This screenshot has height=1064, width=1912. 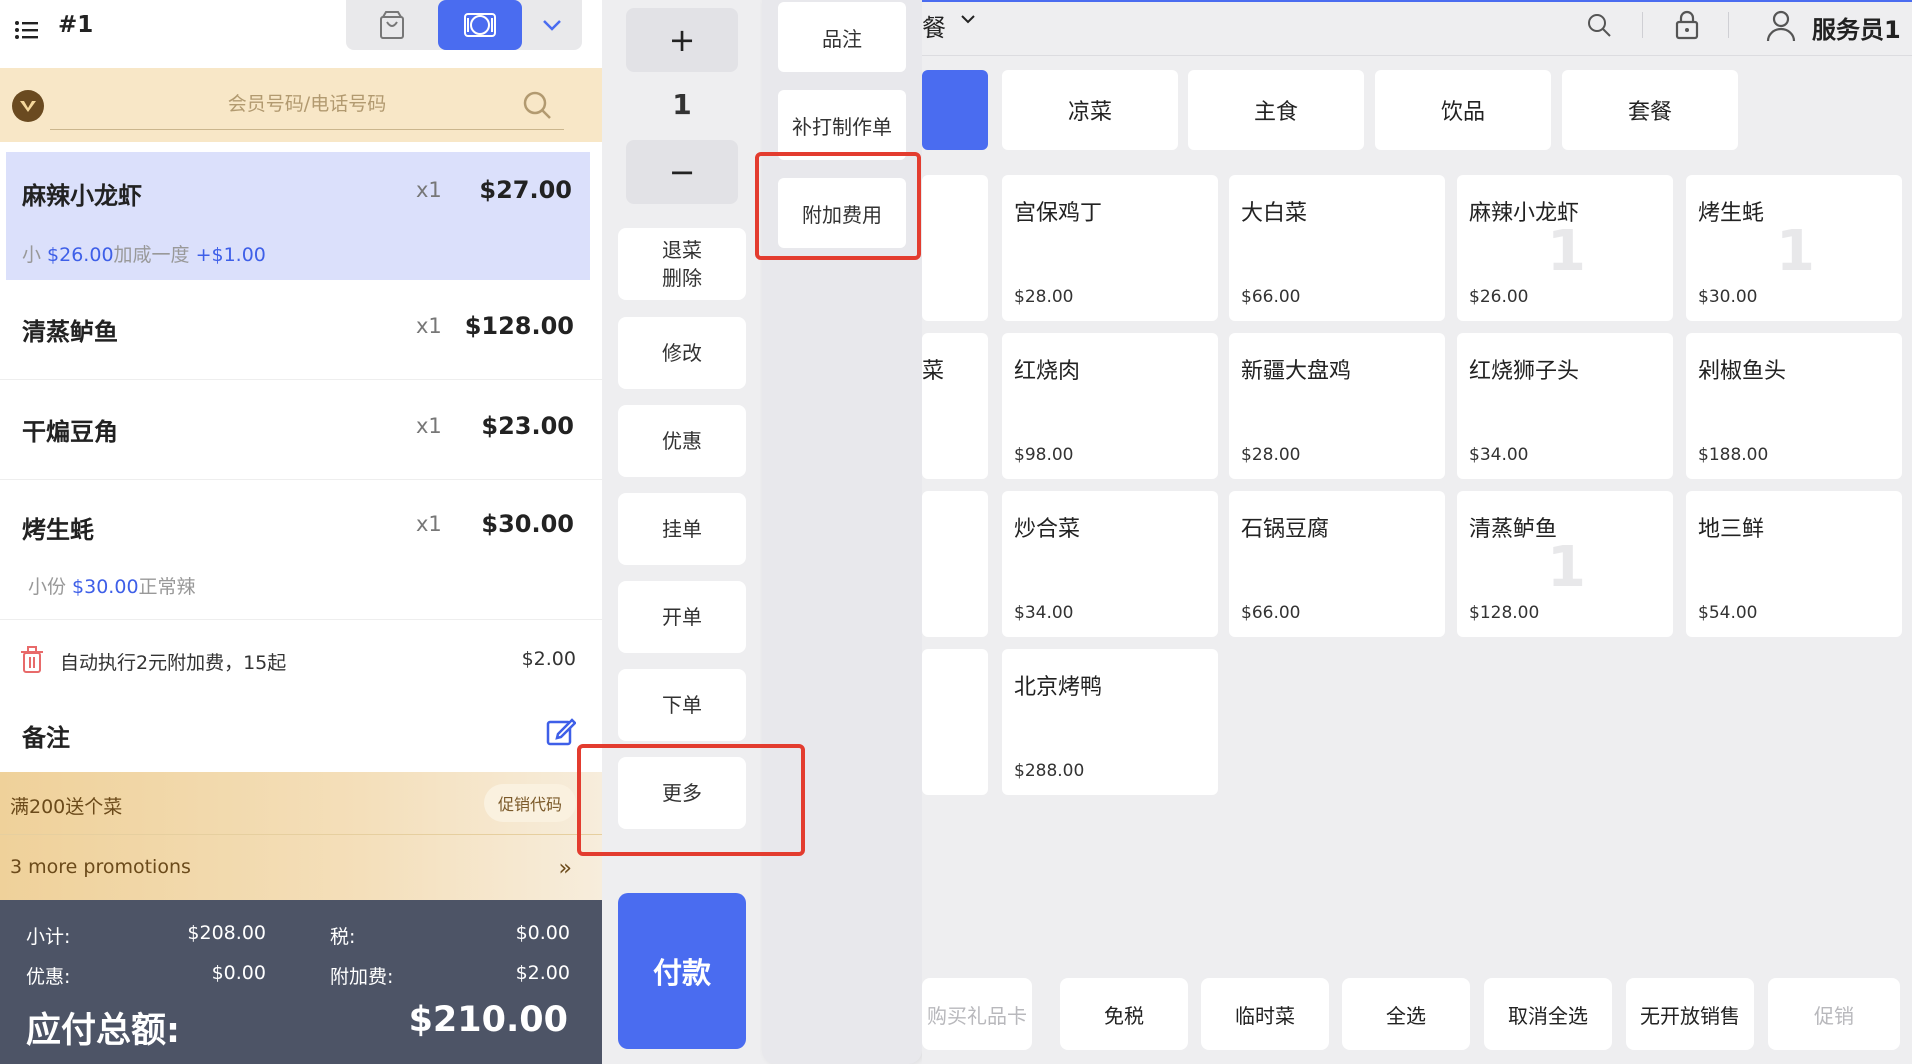 What do you see at coordinates (530, 803) in the screenshot?
I see `promo-code-button: 促销代码` at bounding box center [530, 803].